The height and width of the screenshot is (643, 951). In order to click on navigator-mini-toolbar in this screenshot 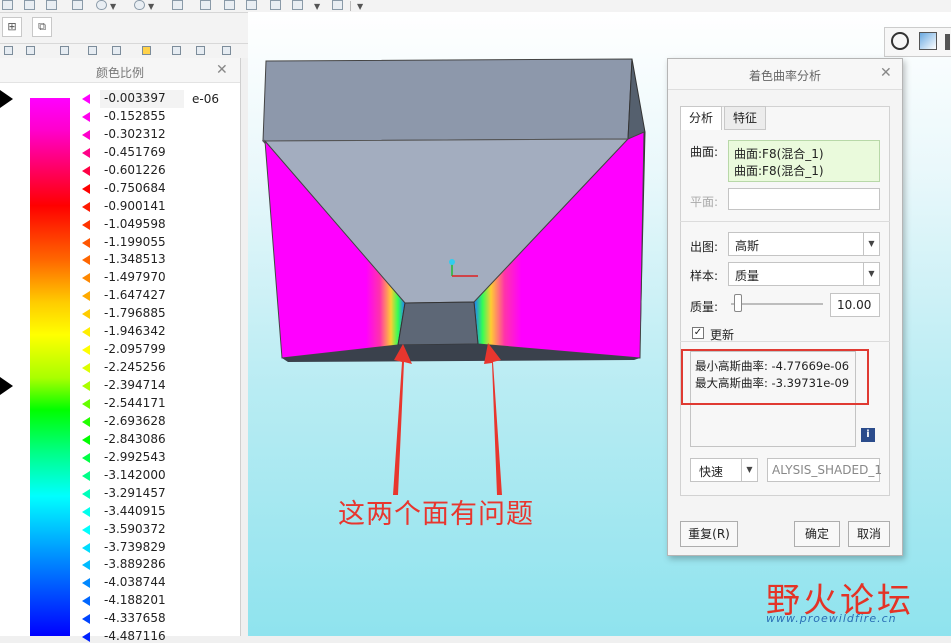, I will do `click(124, 51)`.